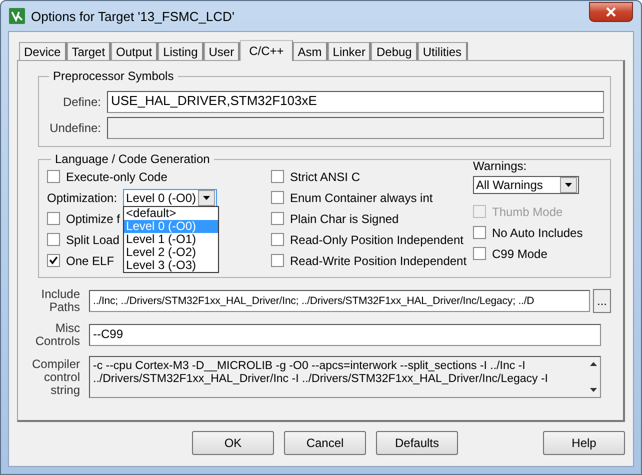 Image resolution: width=642 pixels, height=475 pixels. Describe the element at coordinates (500, 166) in the screenshot. I see `select-label: Warnings:` at that location.